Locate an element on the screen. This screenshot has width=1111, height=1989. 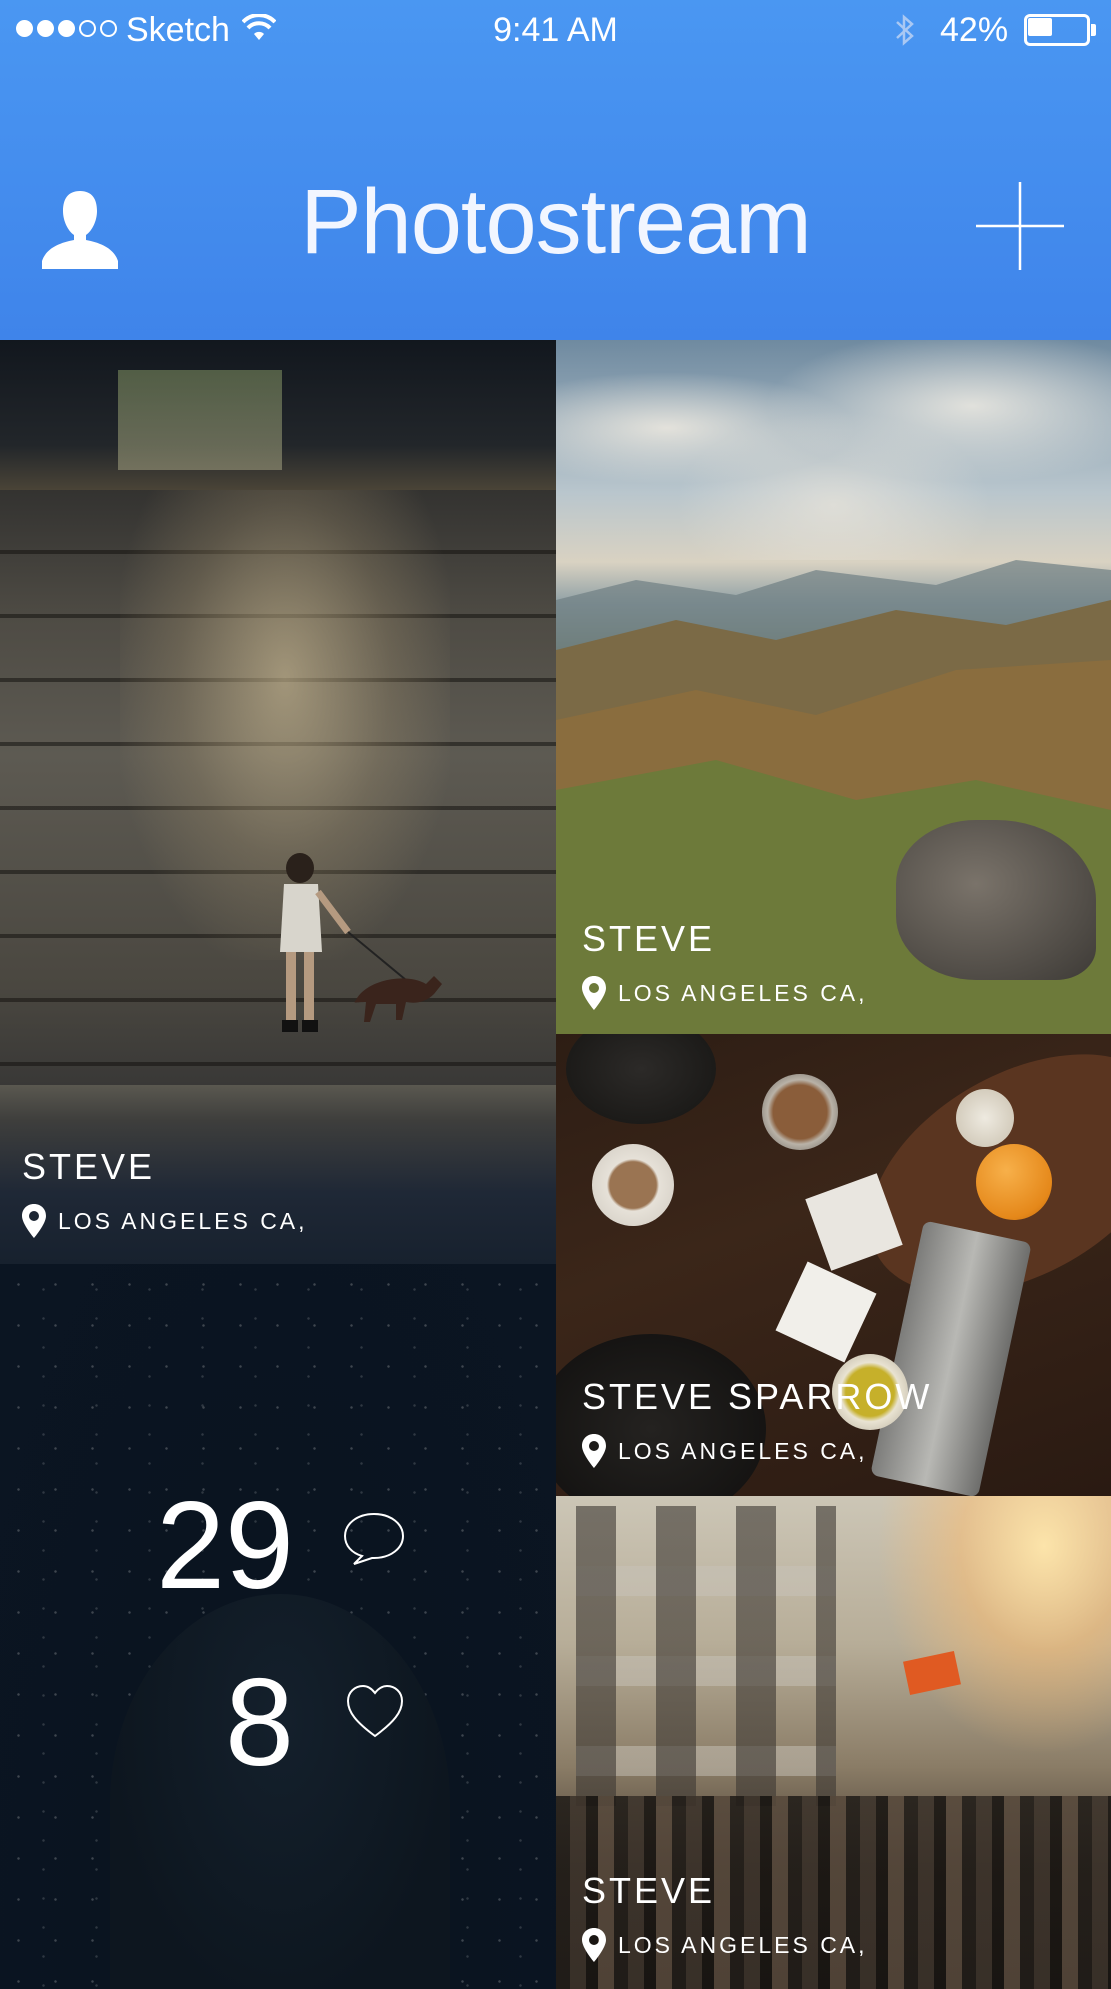
comments-count: 29 is located at coordinates (225, 1546).